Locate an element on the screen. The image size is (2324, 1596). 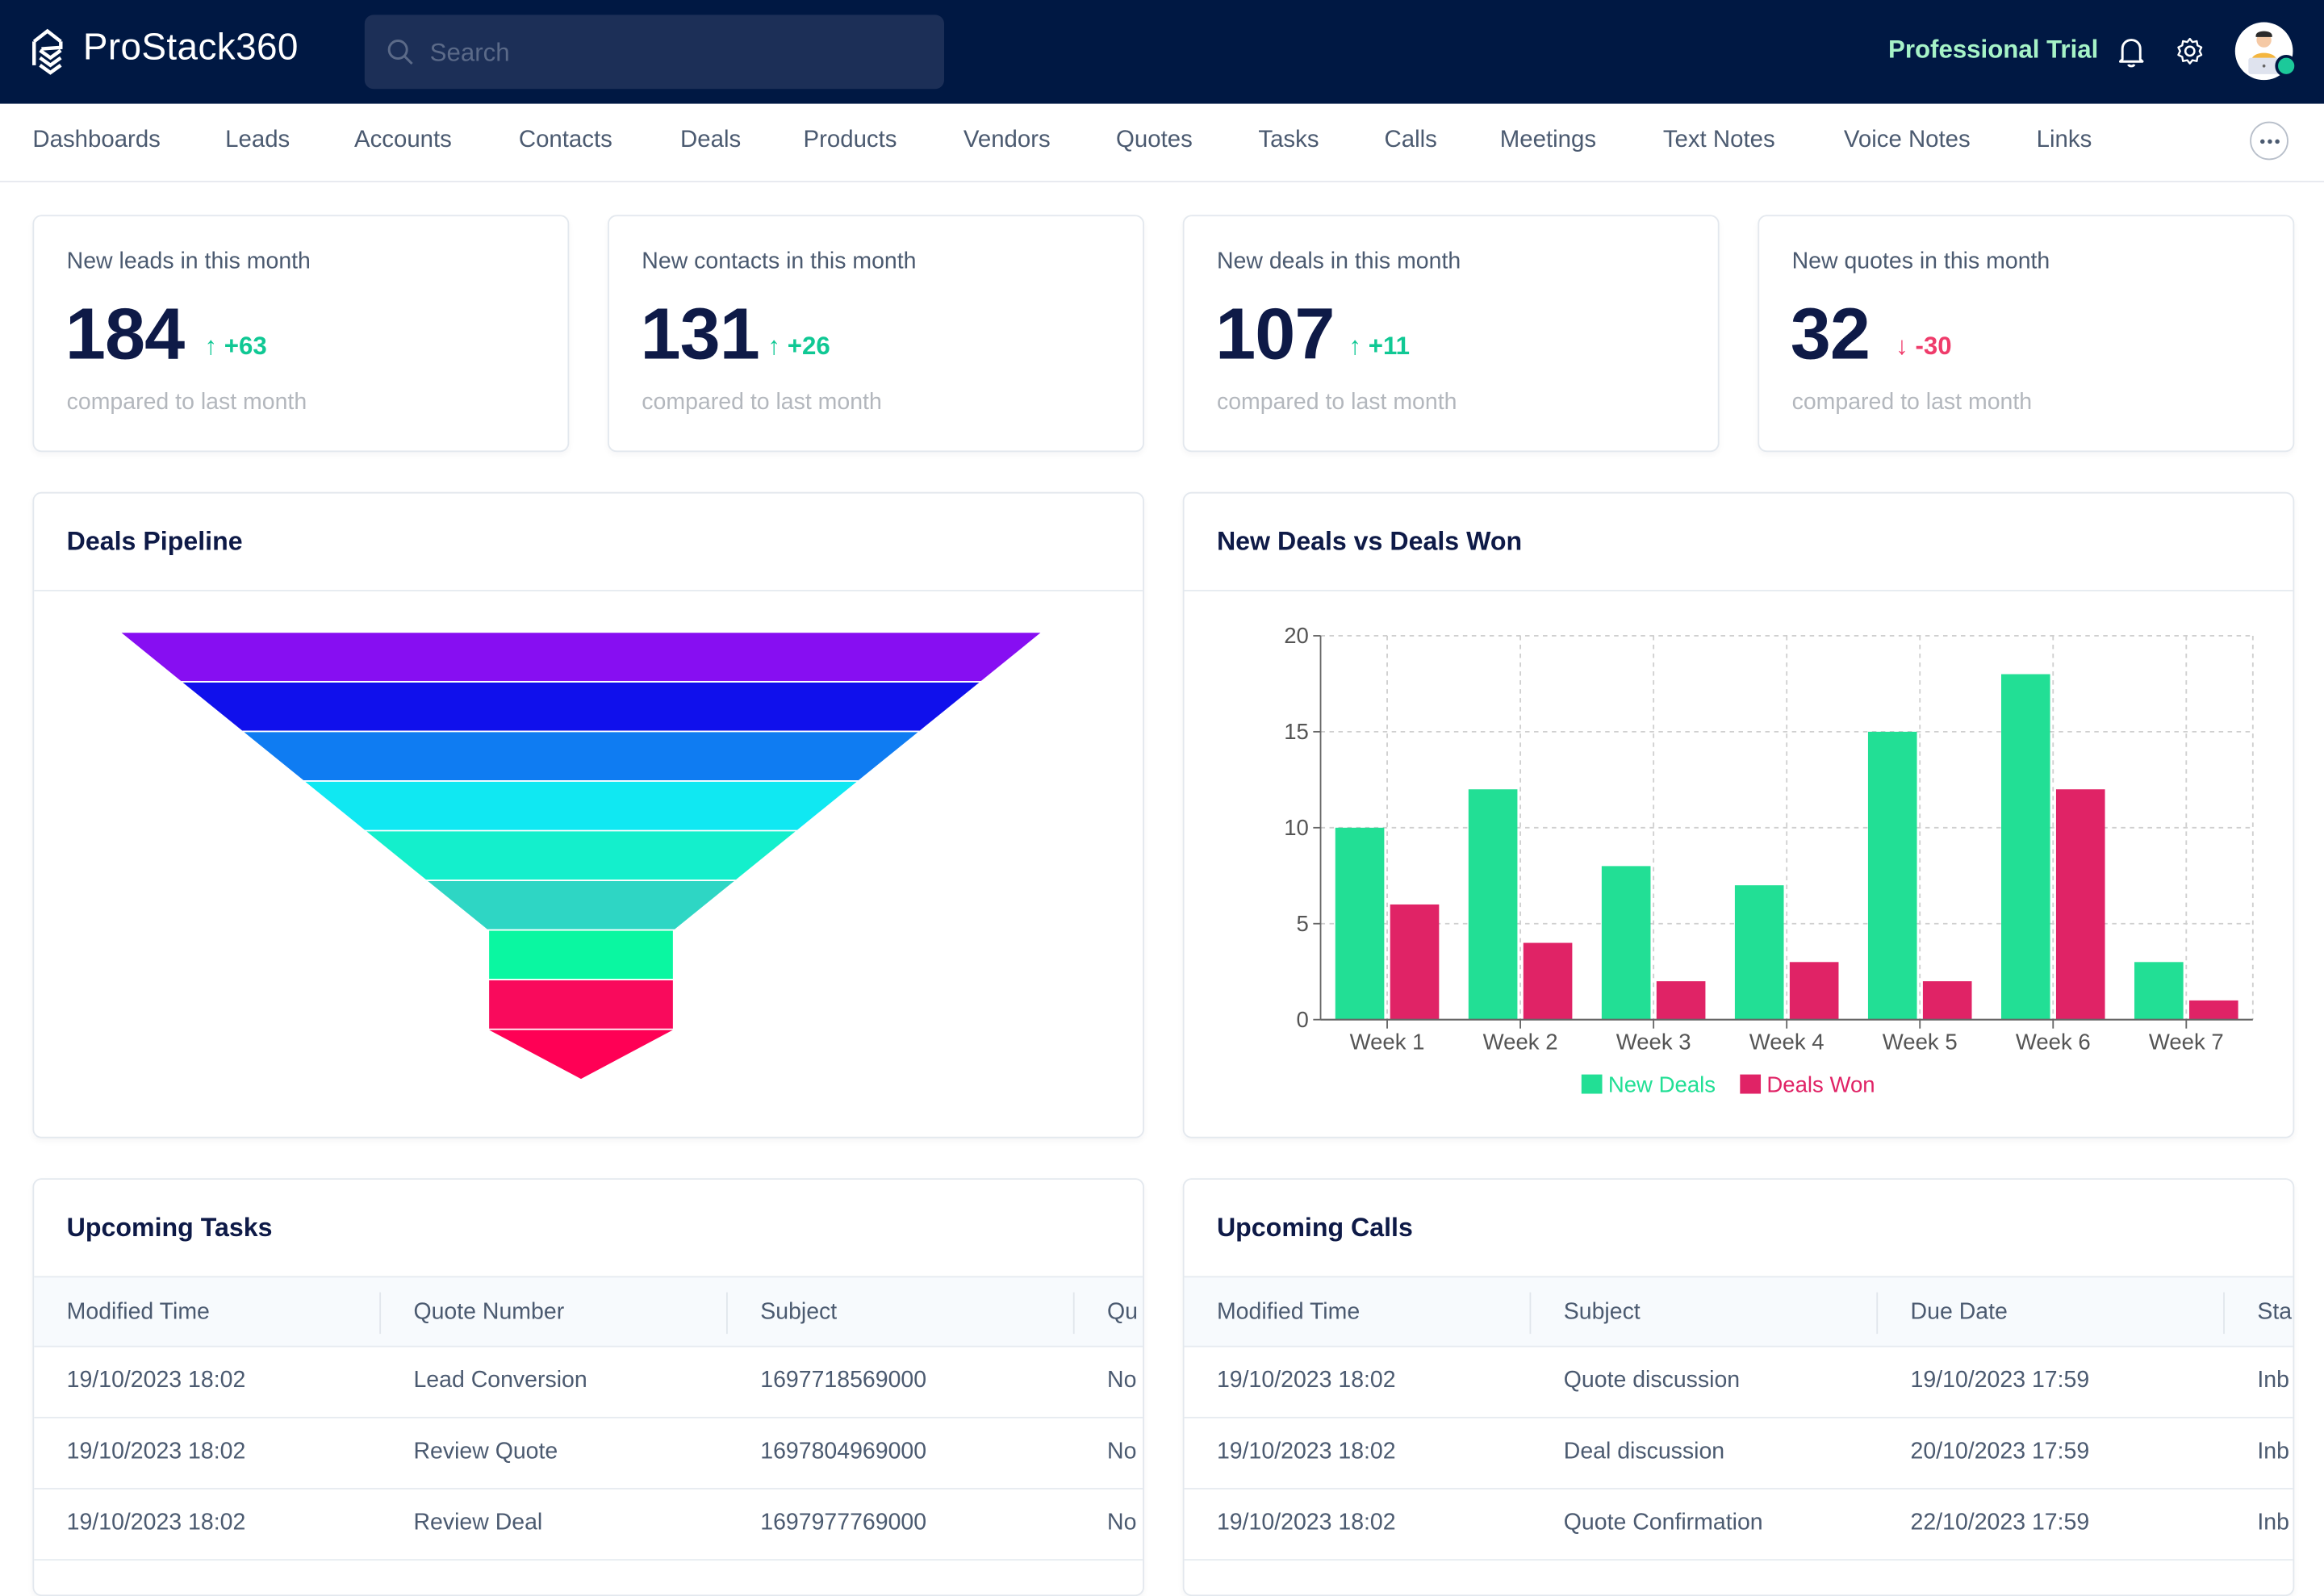
stacked-chevrons-logo-icon is located at coordinates (47, 52).